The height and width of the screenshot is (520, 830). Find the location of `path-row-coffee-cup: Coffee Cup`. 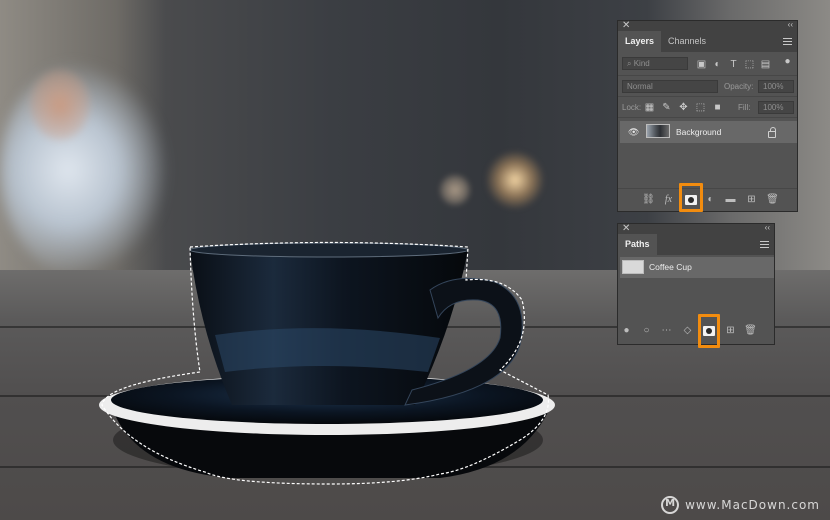

path-row-coffee-cup: Coffee Cup is located at coordinates (697, 267).